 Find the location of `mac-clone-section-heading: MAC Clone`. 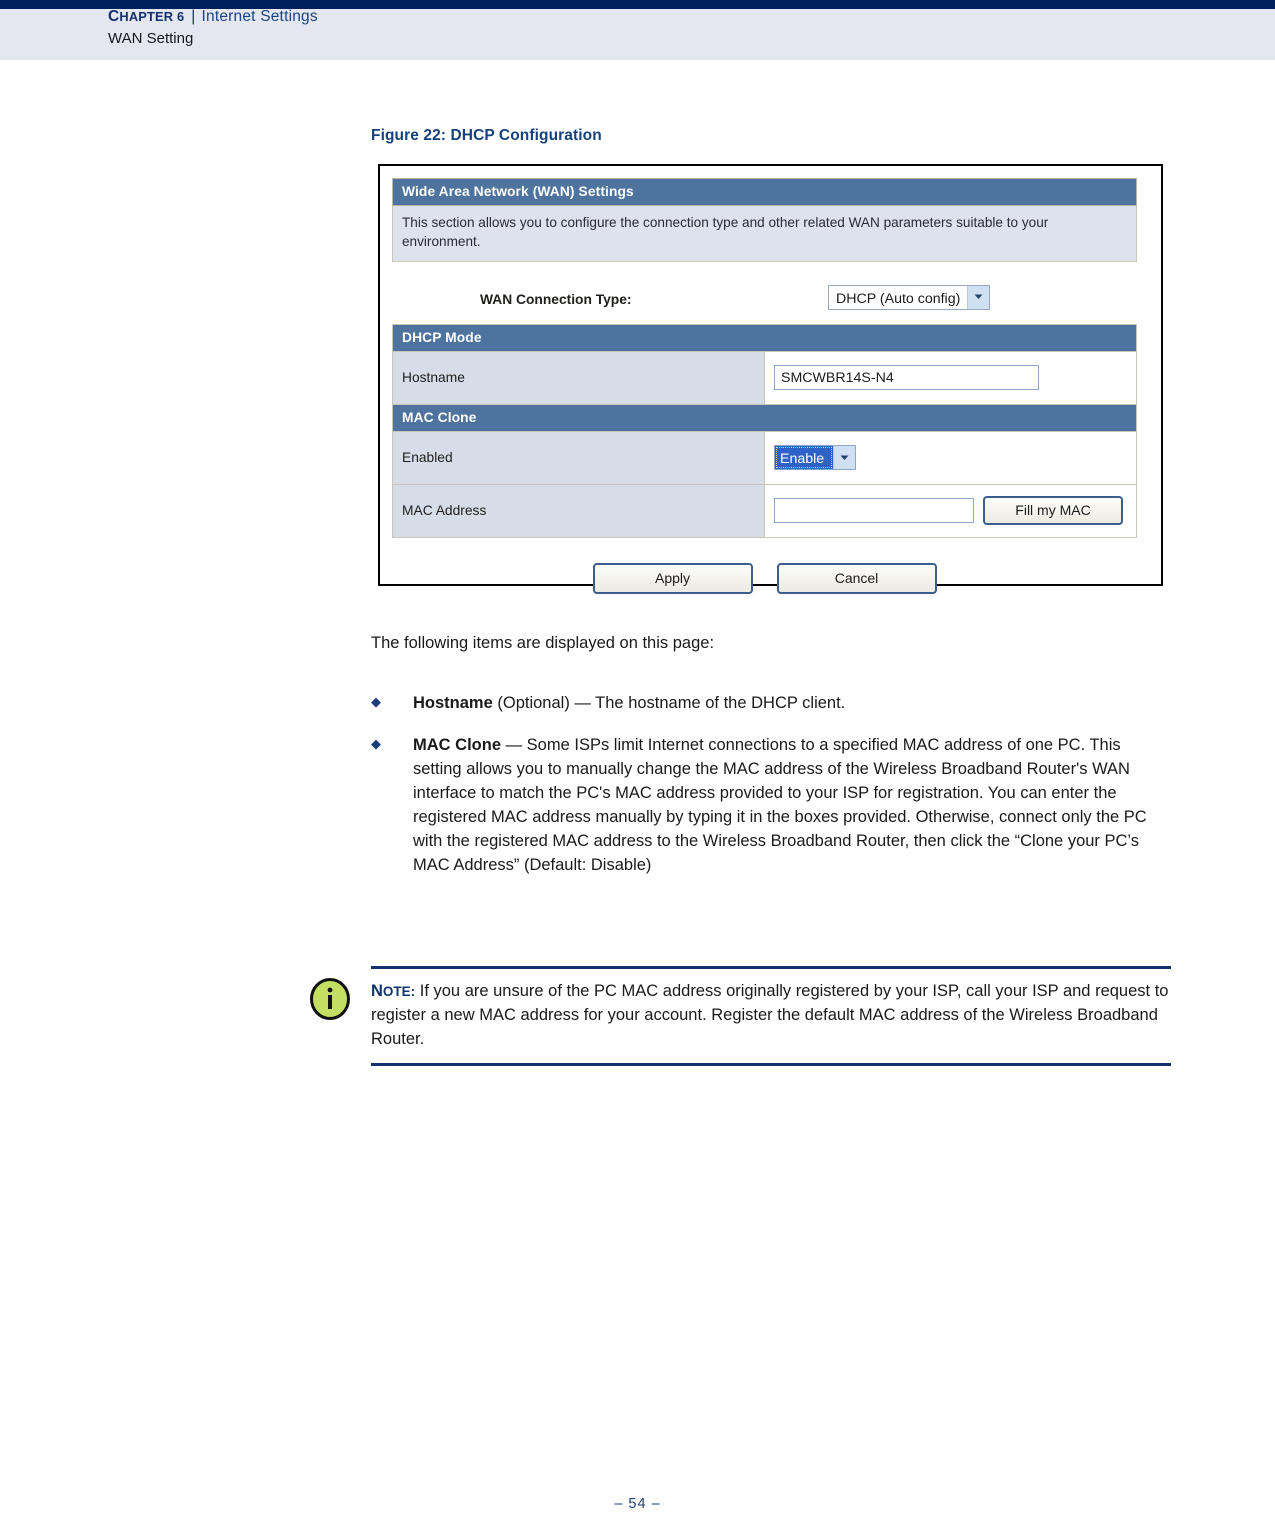

mac-clone-section-heading: MAC Clone is located at coordinates (764, 417).